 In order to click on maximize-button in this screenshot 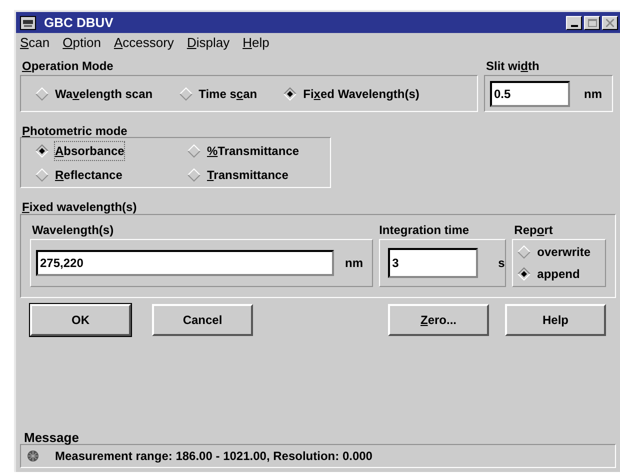, I will do `click(592, 23)`.